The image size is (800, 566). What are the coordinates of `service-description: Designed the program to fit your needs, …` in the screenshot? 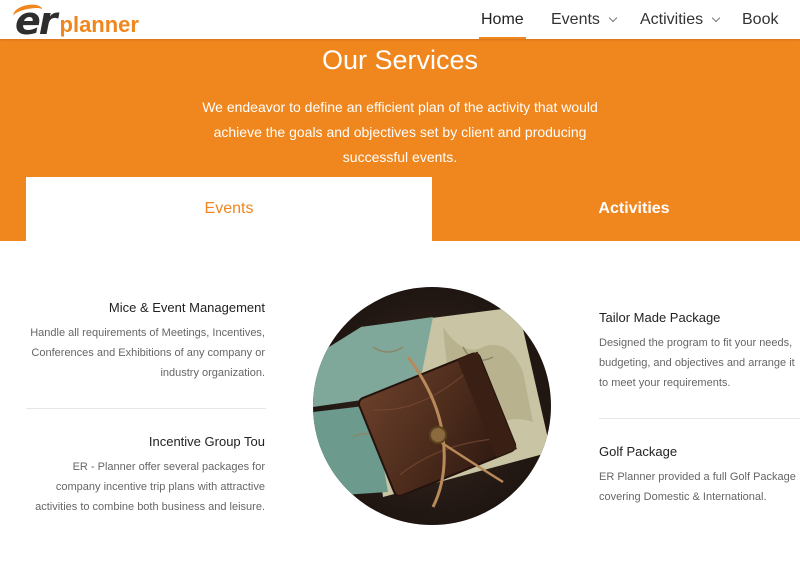 It's located at (697, 363).